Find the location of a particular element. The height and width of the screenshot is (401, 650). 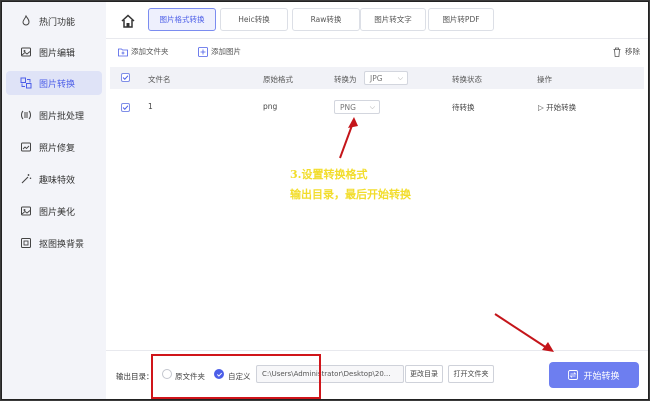

sidebar-item-hot: 热门功能 is located at coordinates (54, 21).